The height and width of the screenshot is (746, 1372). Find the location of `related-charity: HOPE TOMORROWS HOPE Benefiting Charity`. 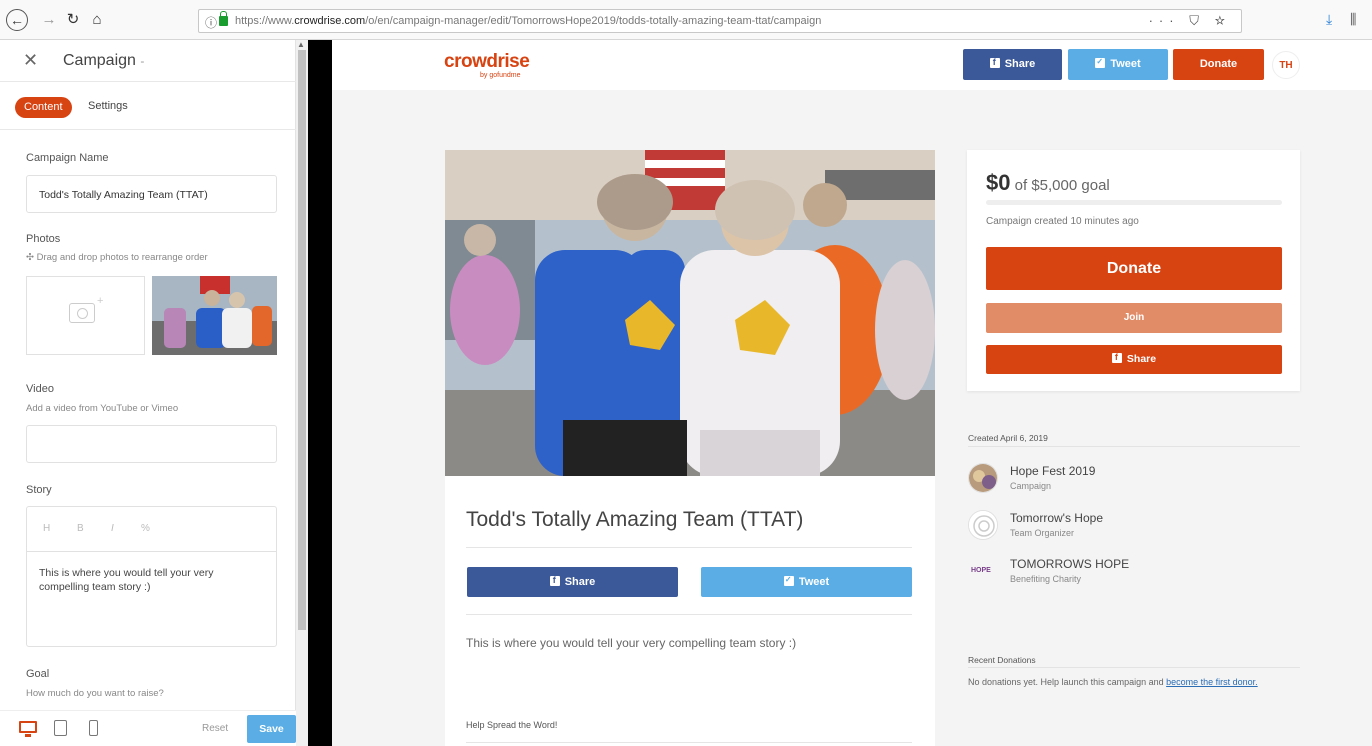

related-charity: HOPE TOMORROWS HOPE Benefiting Charity is located at coordinates (1133, 573).